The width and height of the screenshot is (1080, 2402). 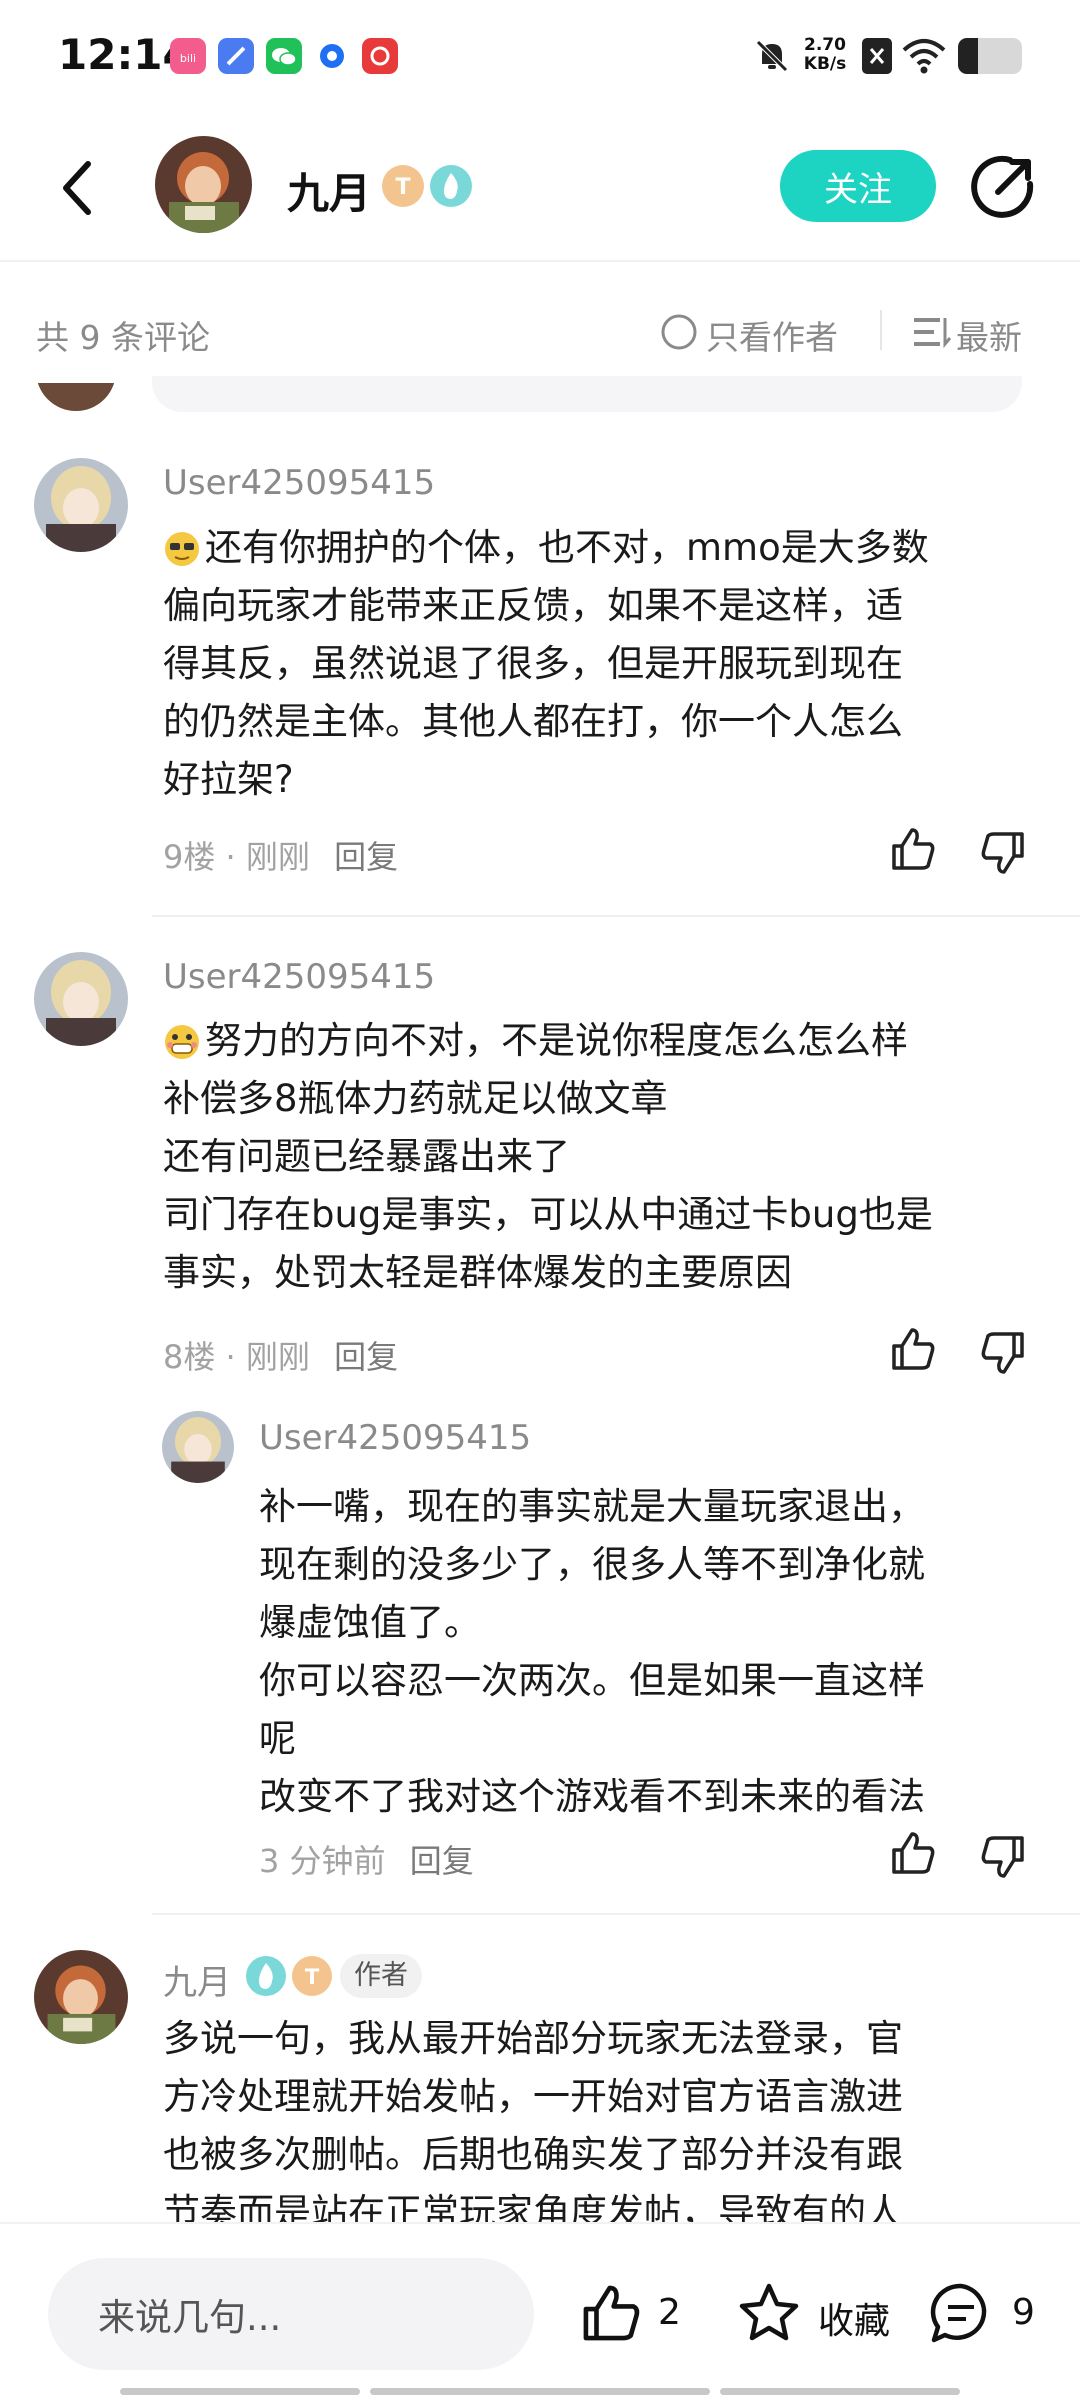 I want to click on radio-circle-icon, so click(x=679, y=332).